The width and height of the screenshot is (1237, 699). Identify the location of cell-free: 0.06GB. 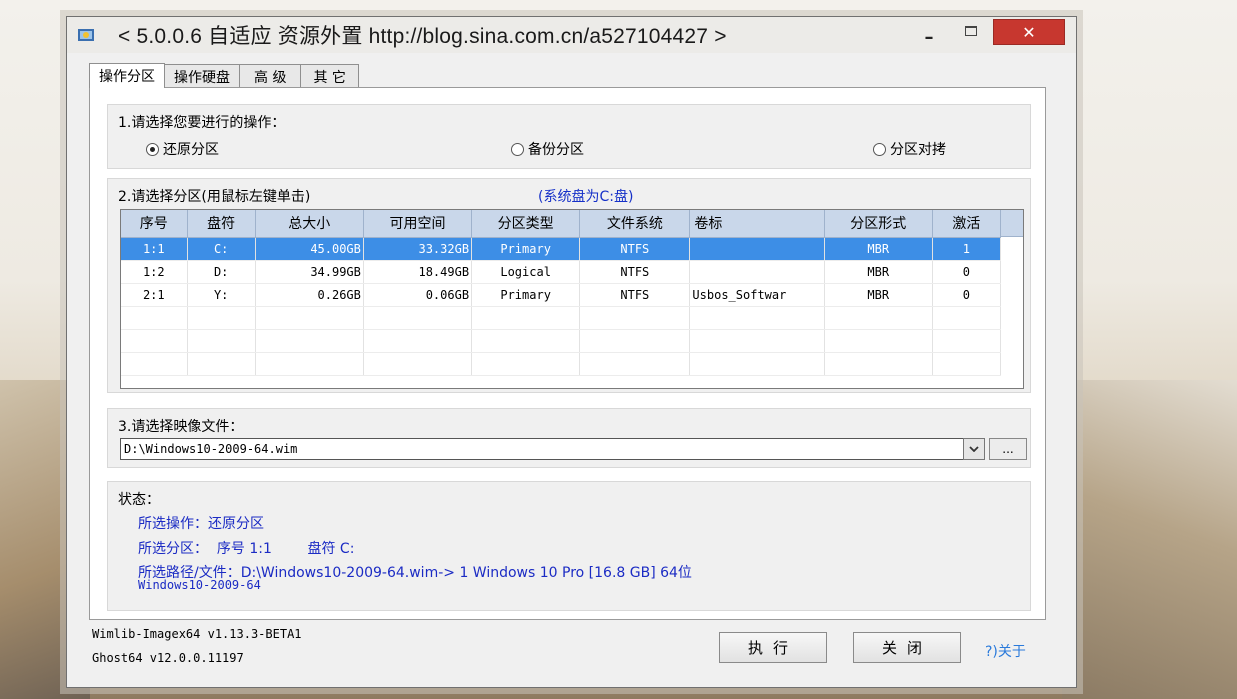
(418, 295).